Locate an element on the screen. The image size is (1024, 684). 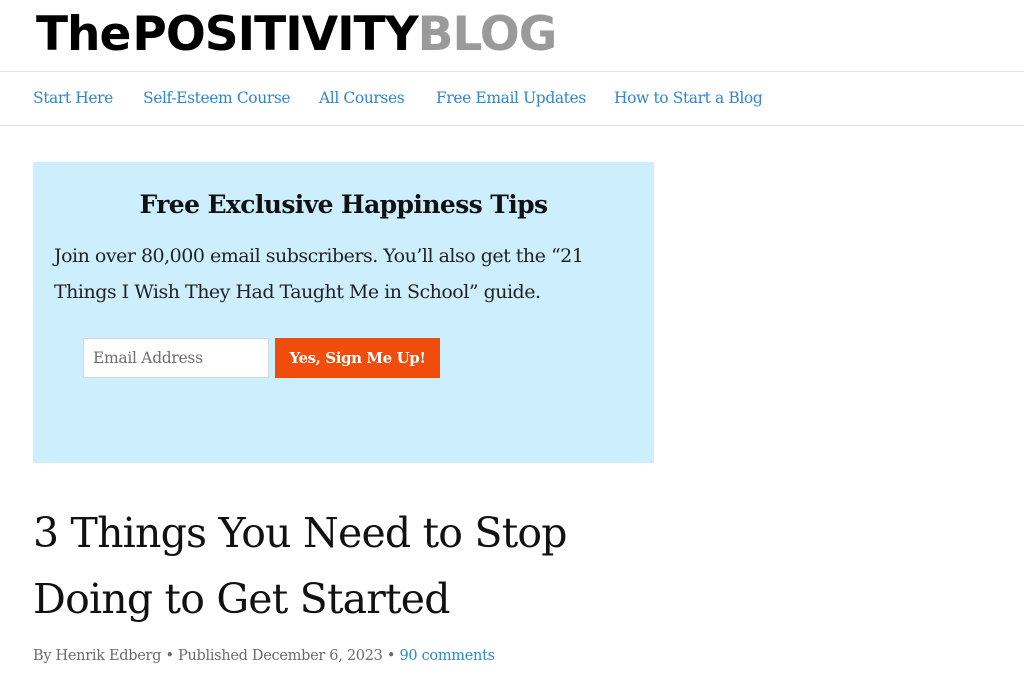
nav-link-free-email-updates: Free Email Updates is located at coordinates (511, 98).